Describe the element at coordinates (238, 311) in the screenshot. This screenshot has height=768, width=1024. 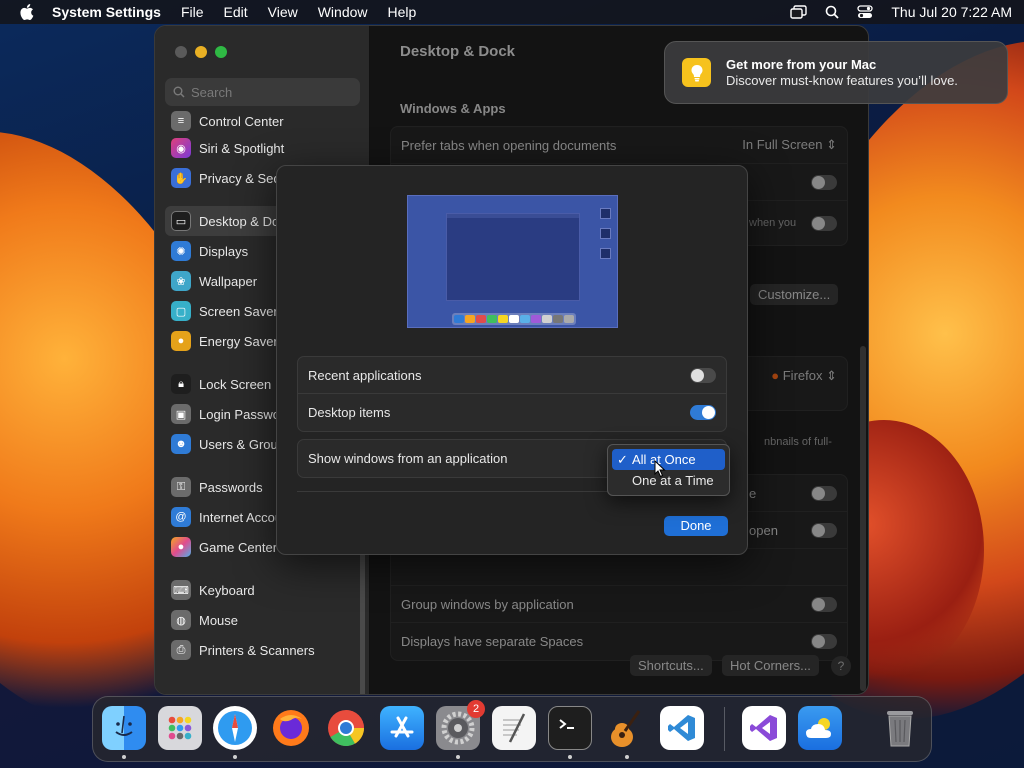
I see `sidebar-item-label: Screen Saver` at that location.